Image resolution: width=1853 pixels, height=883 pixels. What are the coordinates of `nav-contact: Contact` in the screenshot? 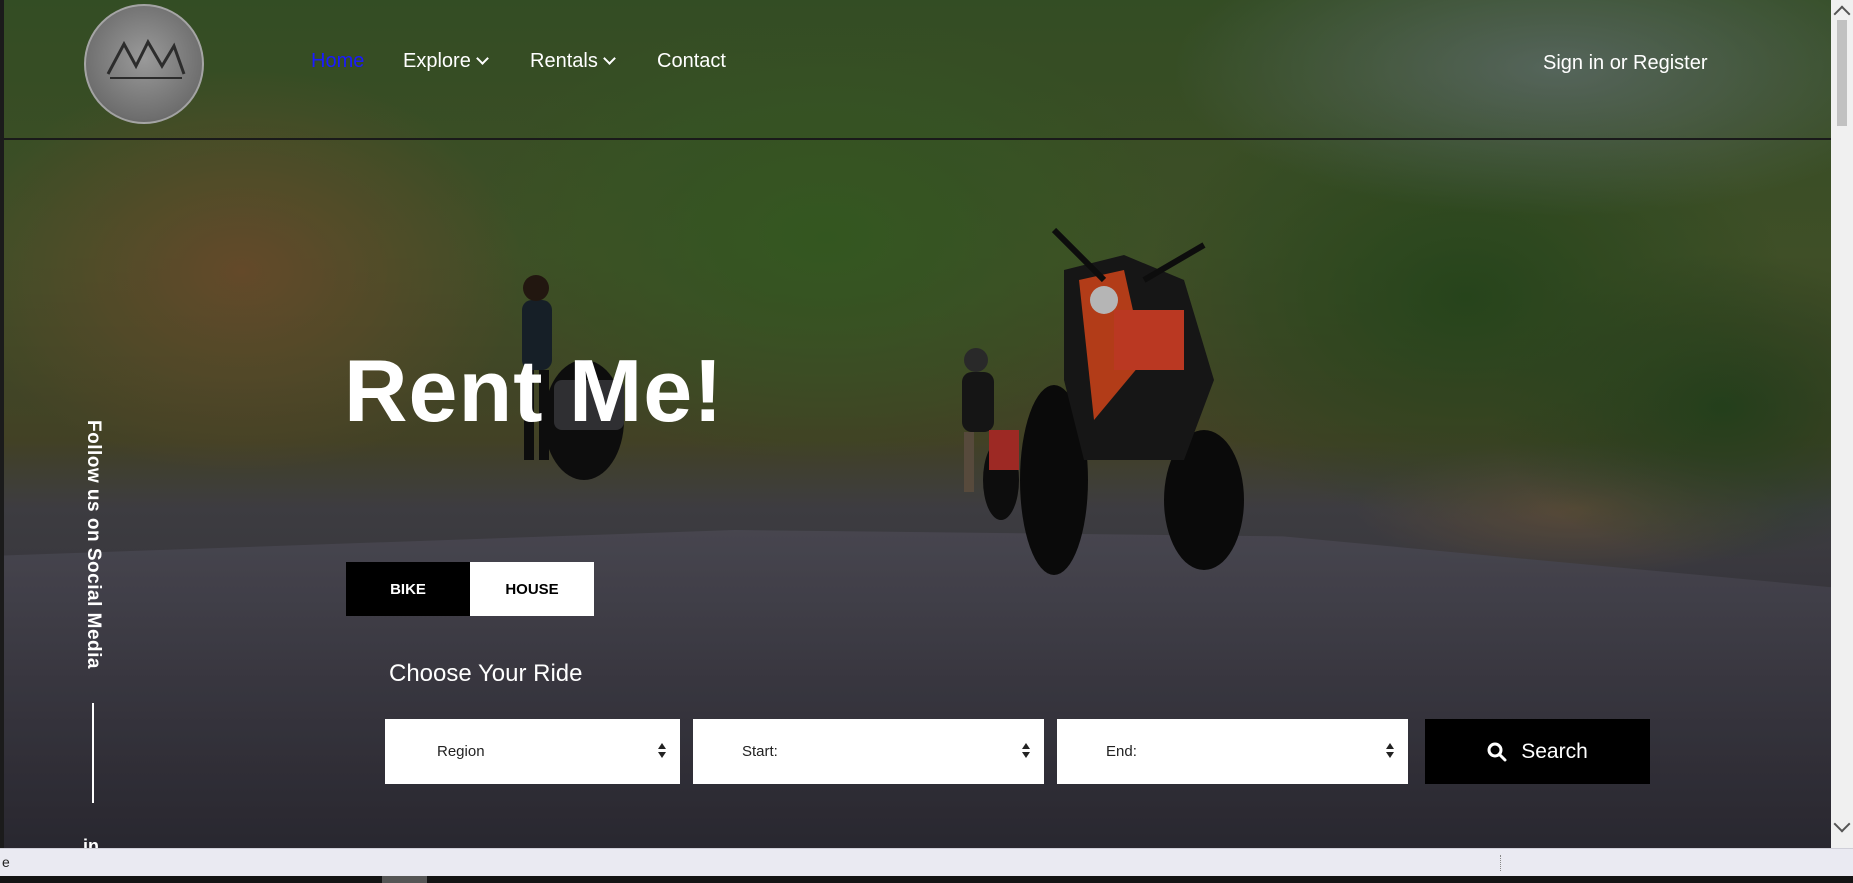 It's located at (691, 61).